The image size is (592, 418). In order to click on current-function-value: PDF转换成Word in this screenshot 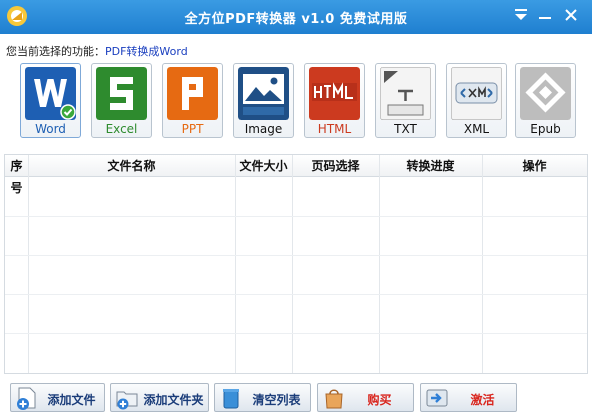, I will do `click(146, 51)`.